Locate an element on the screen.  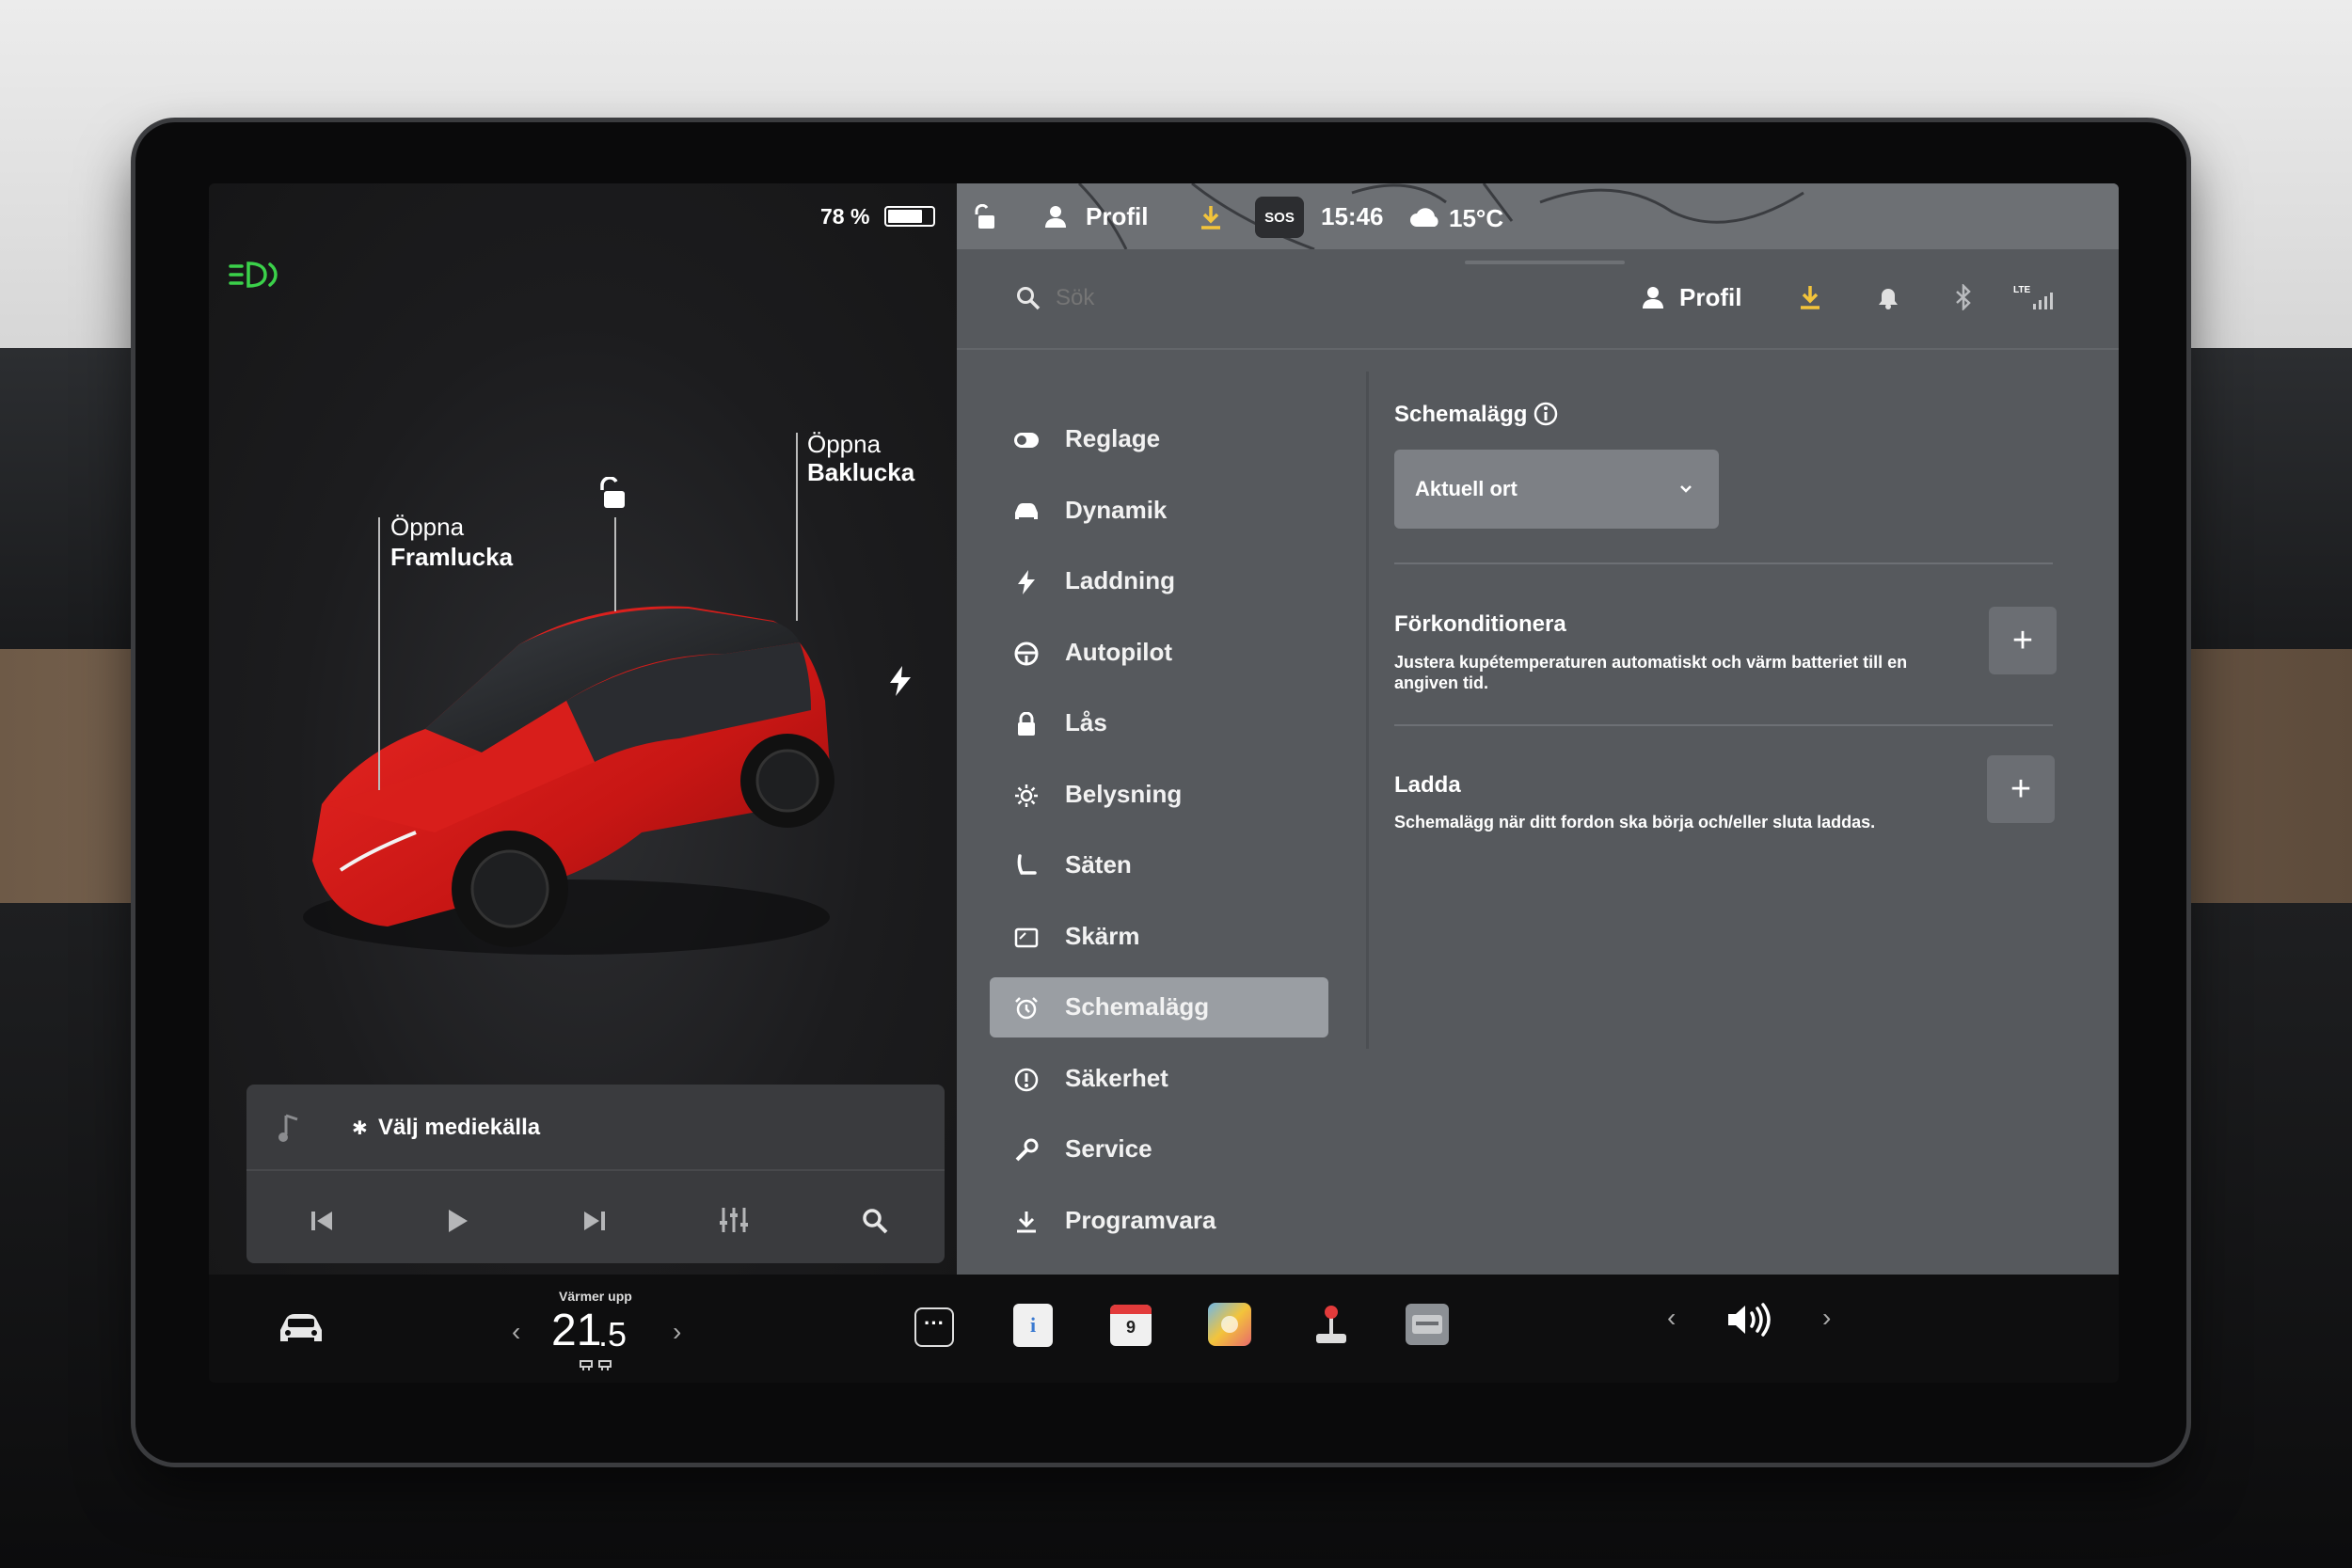
alert-circle-icon is located at coordinates (1026, 1080).